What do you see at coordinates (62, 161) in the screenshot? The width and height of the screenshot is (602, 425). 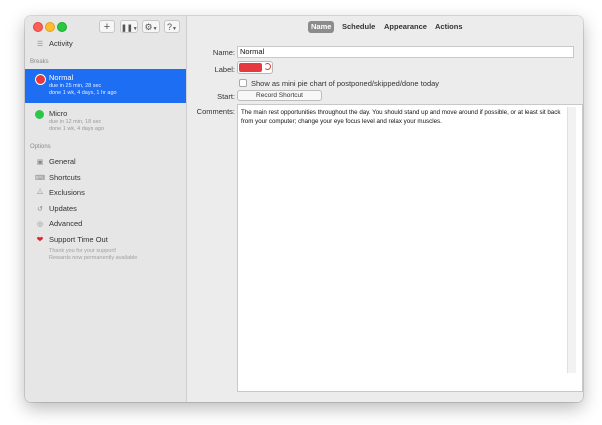 I see `sidebar-item-label: General` at bounding box center [62, 161].